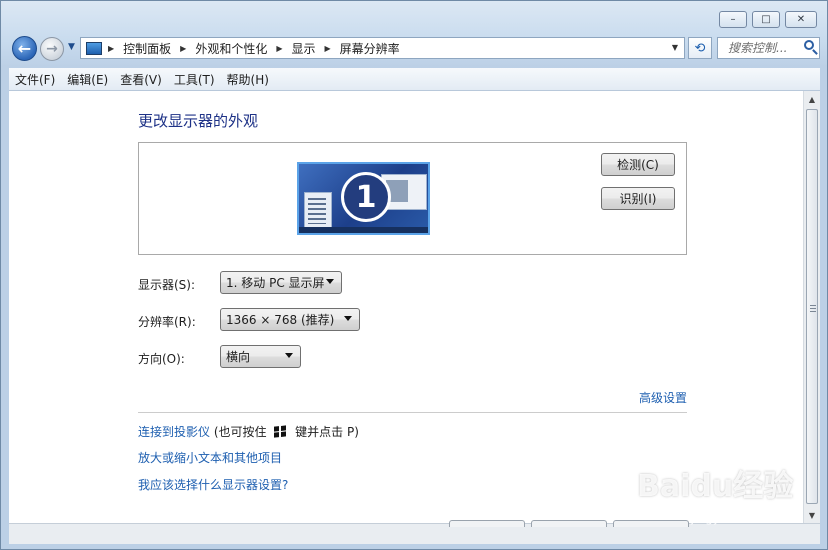 The width and height of the screenshot is (828, 550). Describe the element at coordinates (809, 45) in the screenshot. I see `search-icon` at that location.